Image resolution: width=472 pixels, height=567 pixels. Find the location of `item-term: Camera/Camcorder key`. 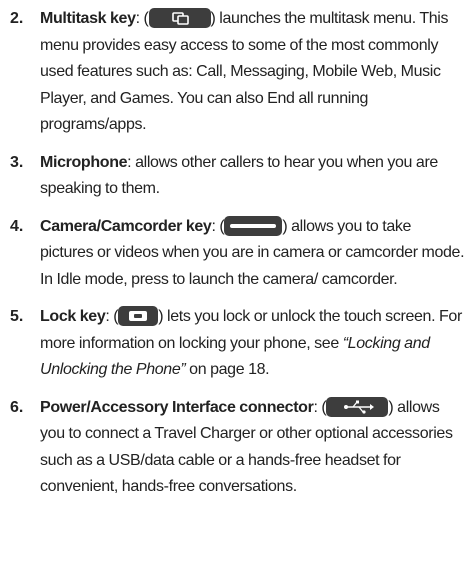

item-term: Camera/Camcorder key is located at coordinates (126, 226).